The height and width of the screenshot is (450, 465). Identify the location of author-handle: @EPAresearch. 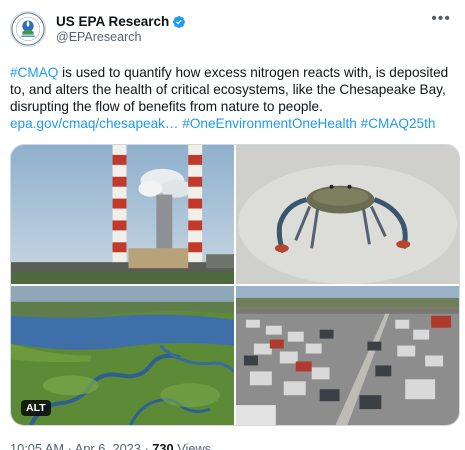
(121, 37).